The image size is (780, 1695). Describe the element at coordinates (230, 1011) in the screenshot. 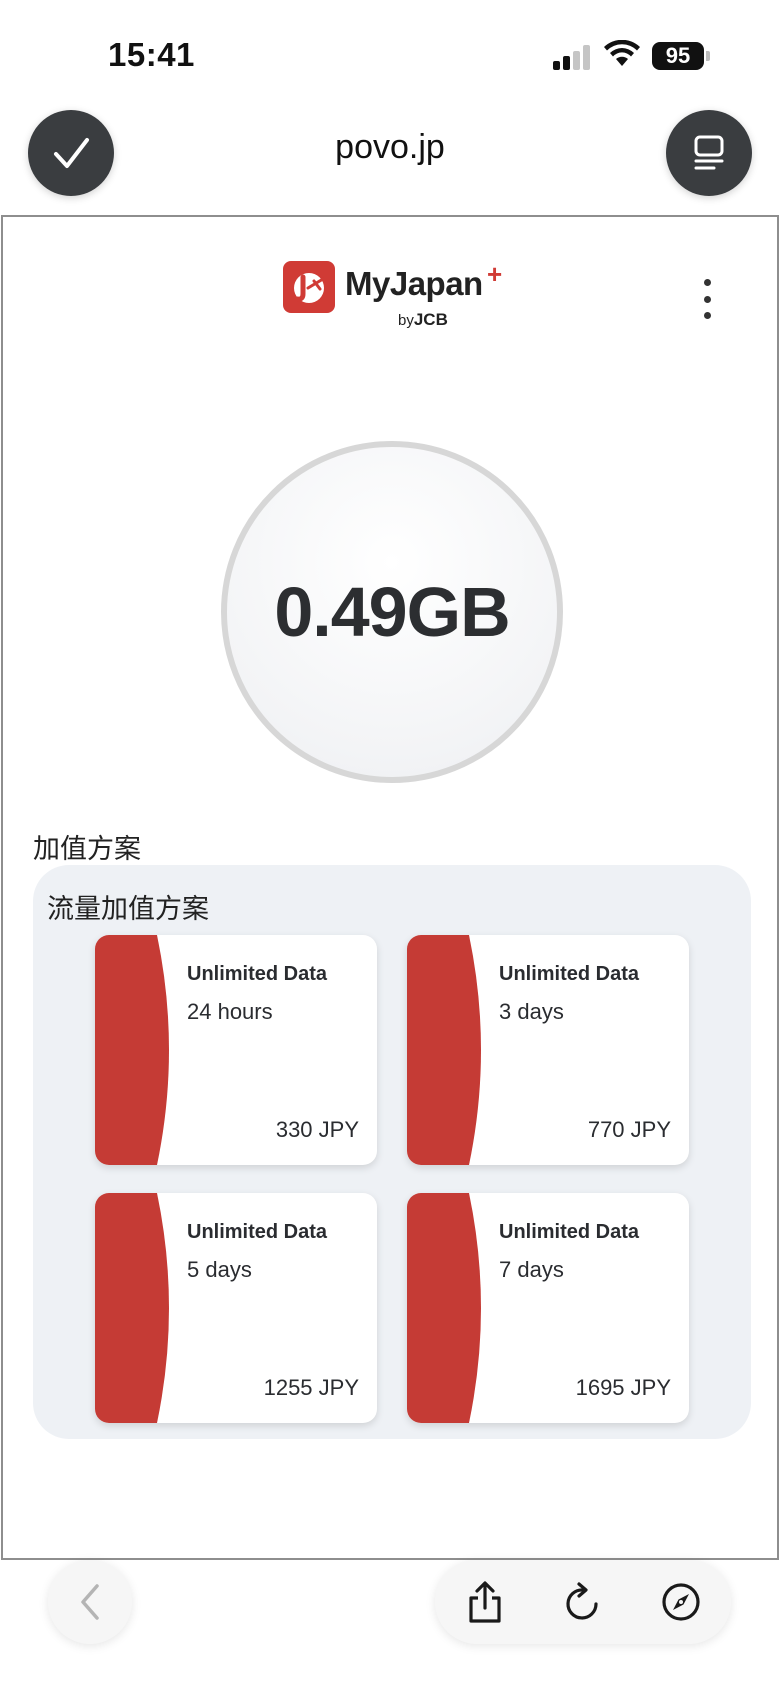

I see `plan-duration: 24 hours` at that location.